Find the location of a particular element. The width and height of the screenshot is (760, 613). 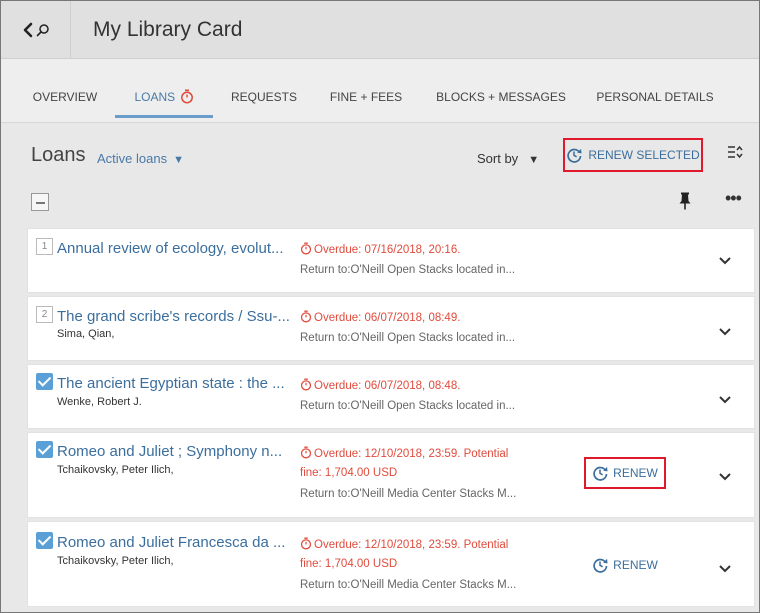

loan-filter-dropdown: Active loans ▼ is located at coordinates (140, 158).